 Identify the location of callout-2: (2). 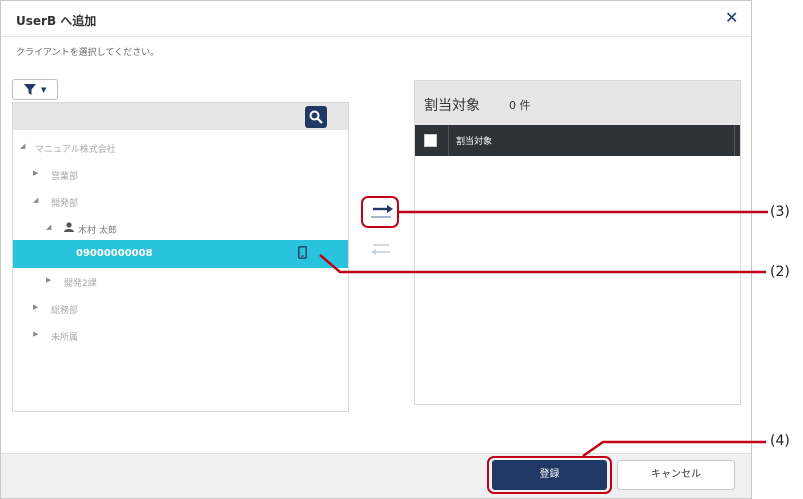
(780, 272).